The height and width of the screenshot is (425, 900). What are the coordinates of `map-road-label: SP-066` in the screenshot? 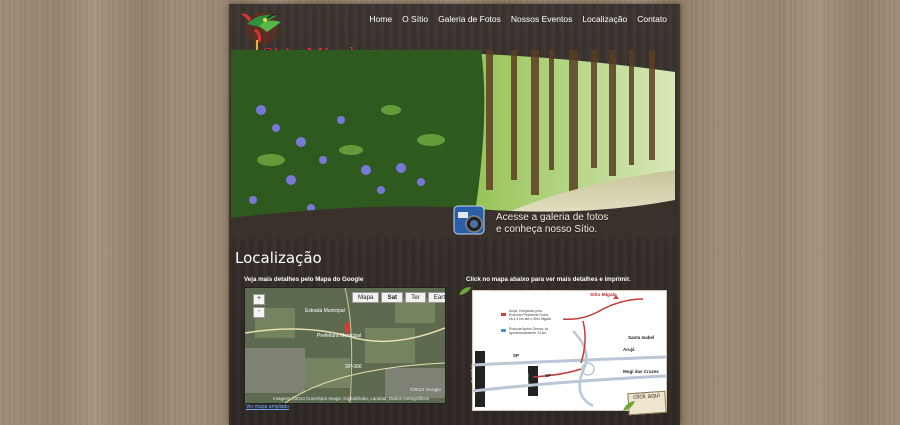 It's located at (353, 367).